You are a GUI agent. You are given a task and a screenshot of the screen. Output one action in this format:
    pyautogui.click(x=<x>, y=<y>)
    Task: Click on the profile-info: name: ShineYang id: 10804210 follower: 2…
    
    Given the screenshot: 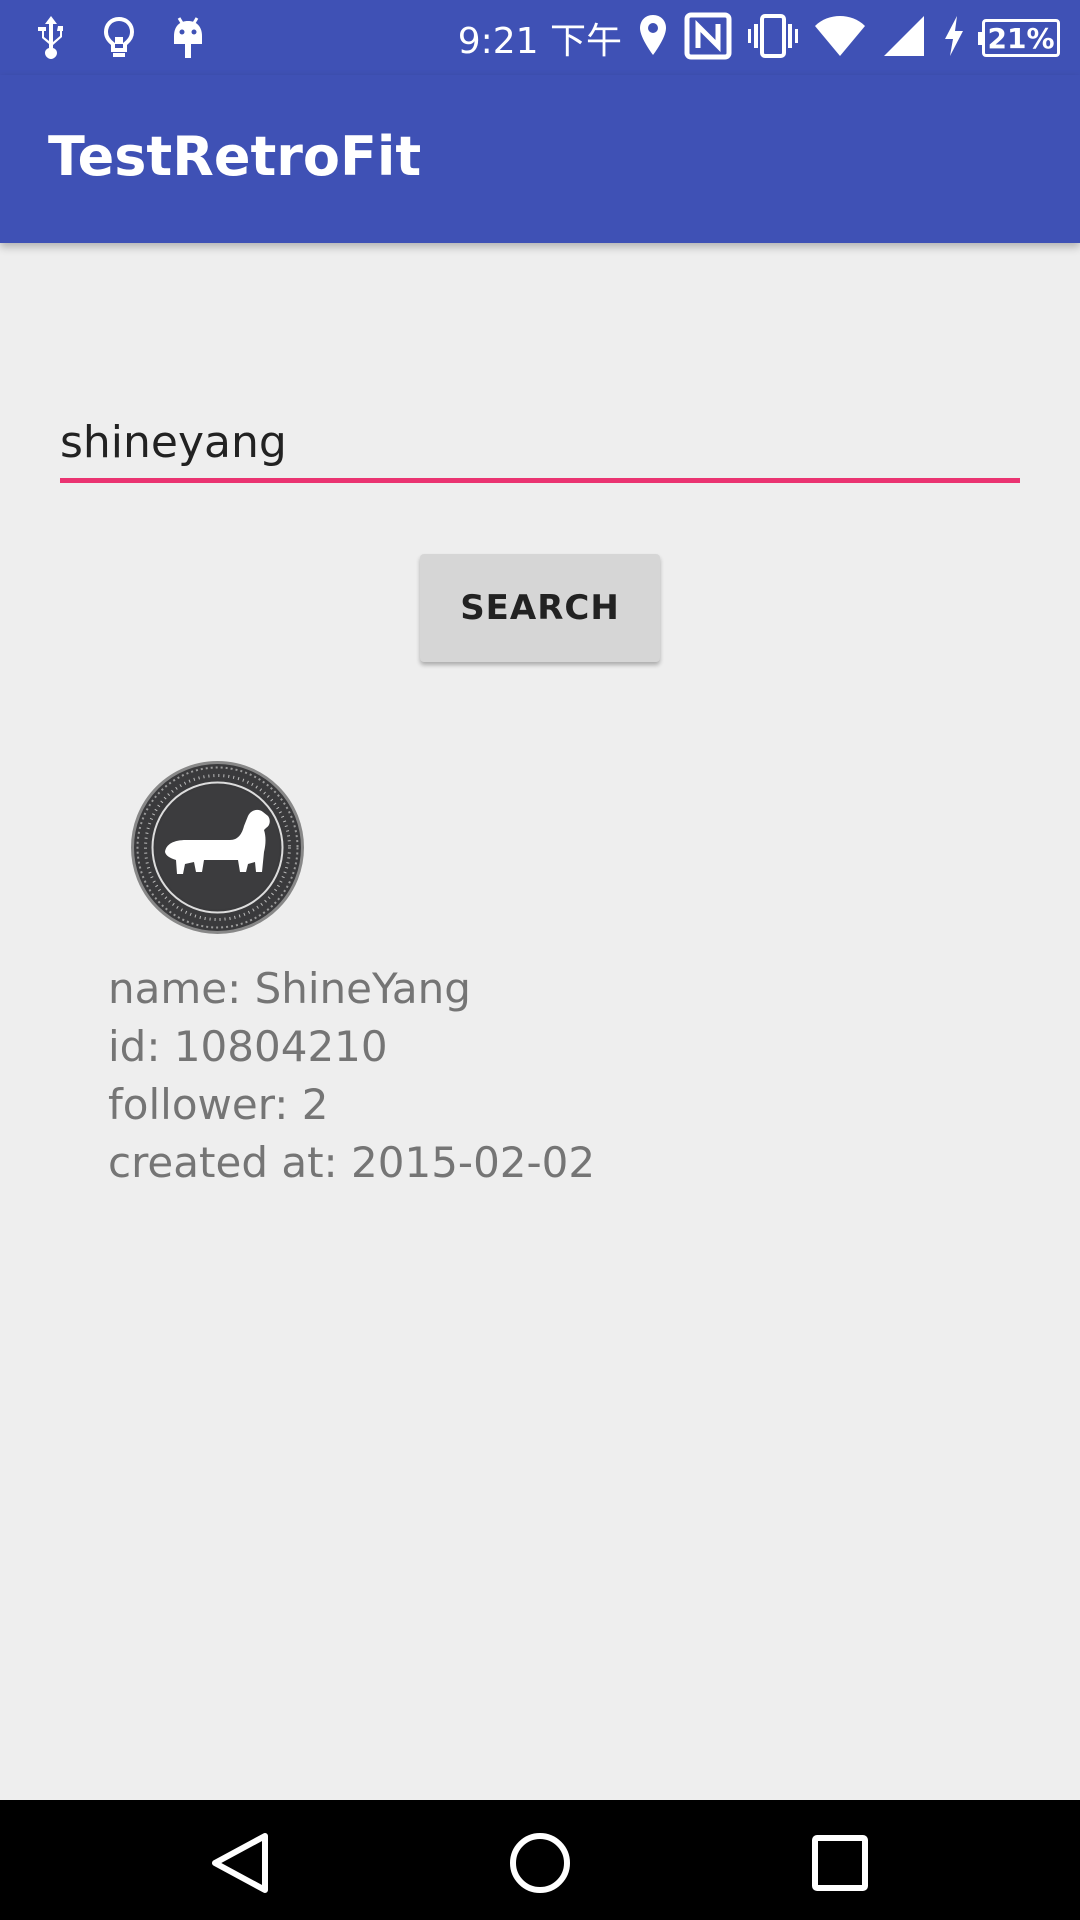 What is the action you would take?
    pyautogui.click(x=351, y=1076)
    